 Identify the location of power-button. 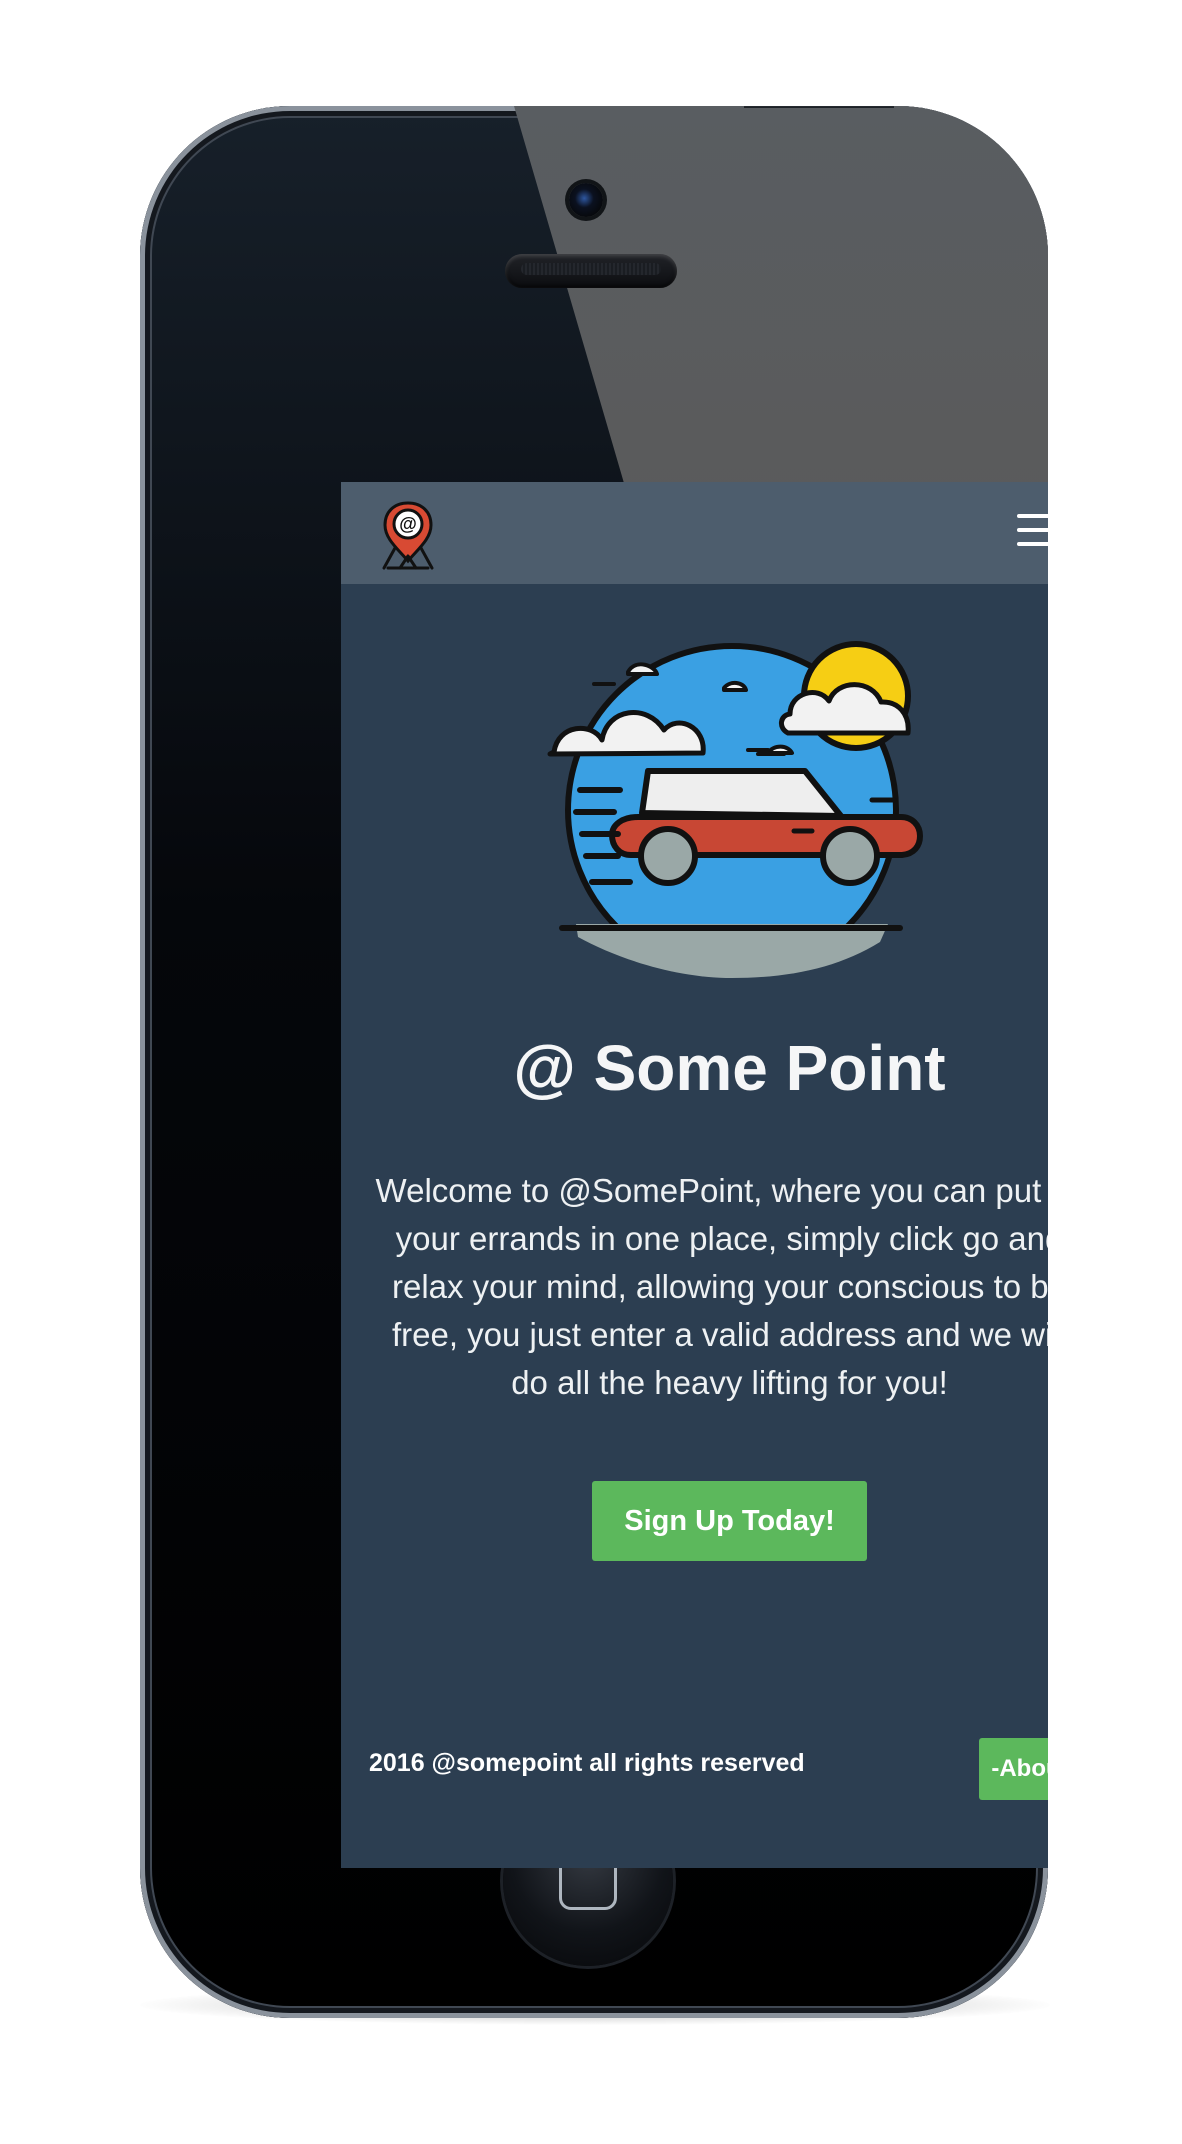
(819, 107).